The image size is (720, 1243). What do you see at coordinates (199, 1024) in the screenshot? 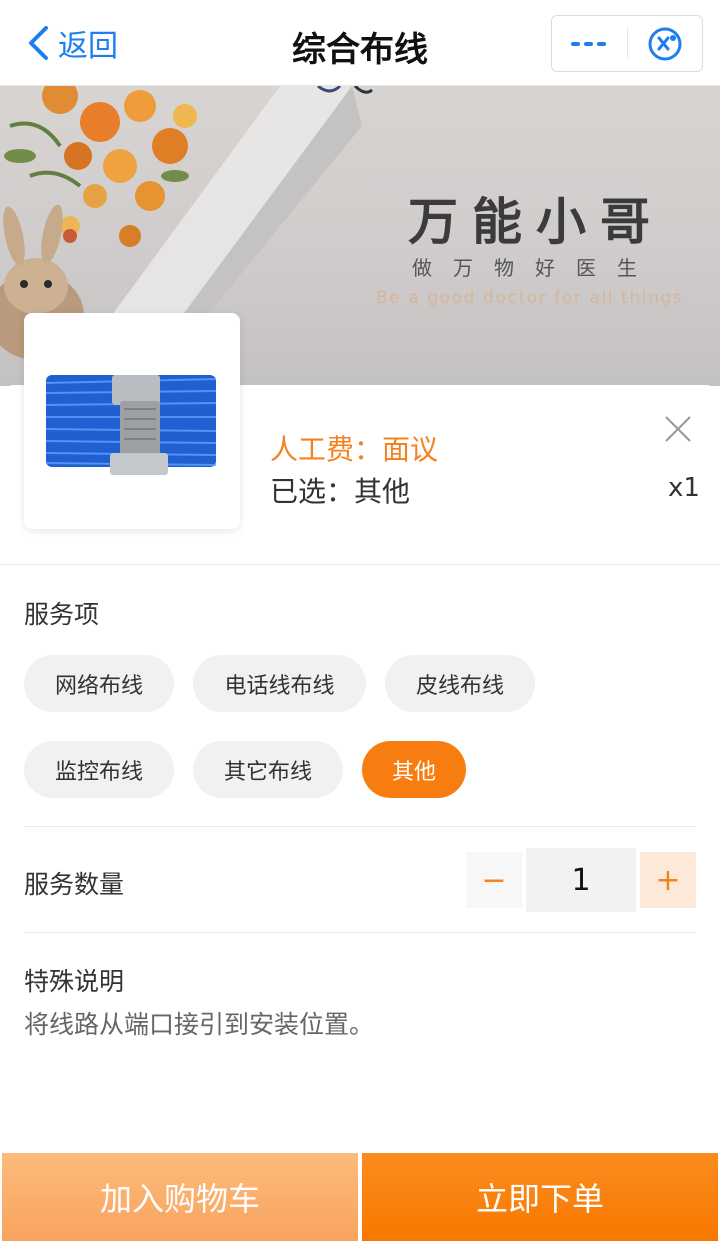
I see `note-text: 将线路从端口接引到安装位置。` at bounding box center [199, 1024].